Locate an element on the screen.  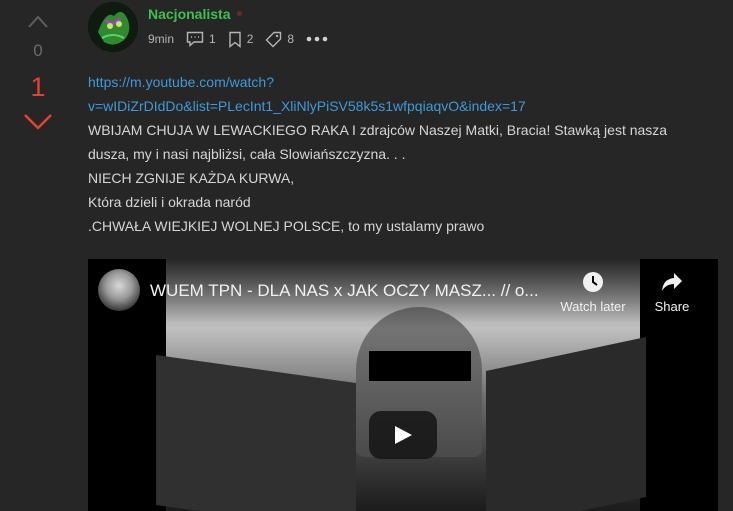
play-button is located at coordinates (403, 435).